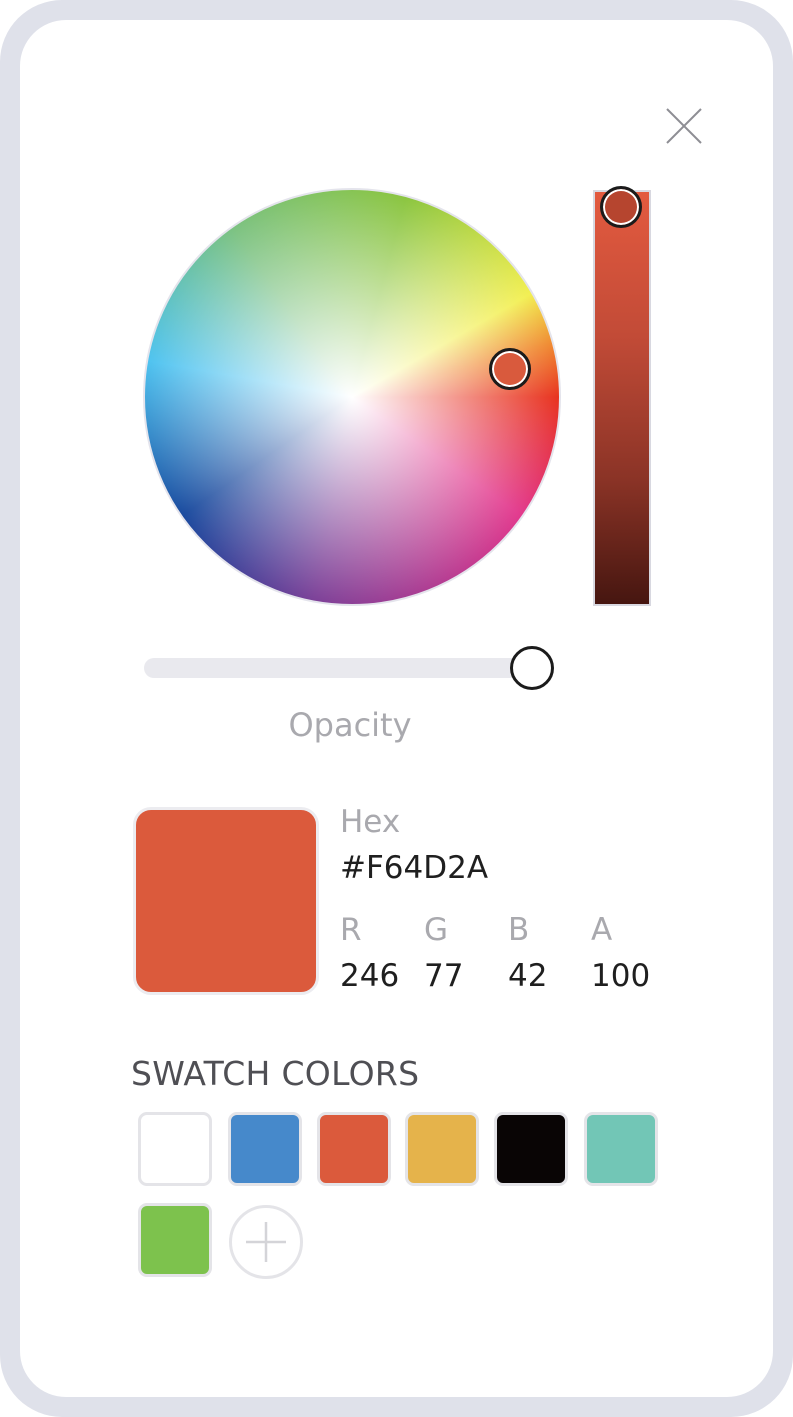  What do you see at coordinates (464, 976) in the screenshot?
I see `green-input` at bounding box center [464, 976].